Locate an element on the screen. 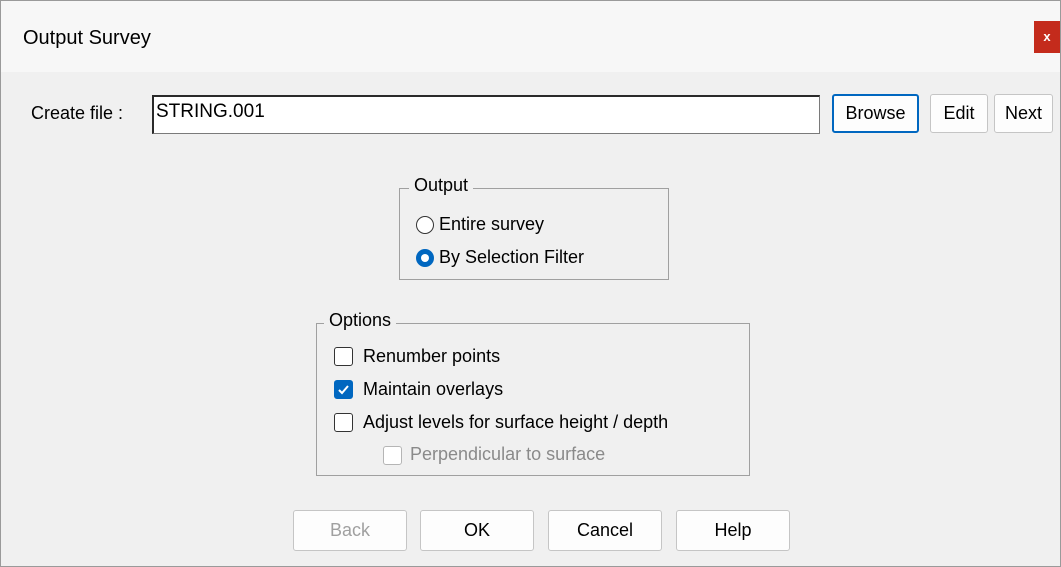  maintain-overlays-checkbox is located at coordinates (343, 389).